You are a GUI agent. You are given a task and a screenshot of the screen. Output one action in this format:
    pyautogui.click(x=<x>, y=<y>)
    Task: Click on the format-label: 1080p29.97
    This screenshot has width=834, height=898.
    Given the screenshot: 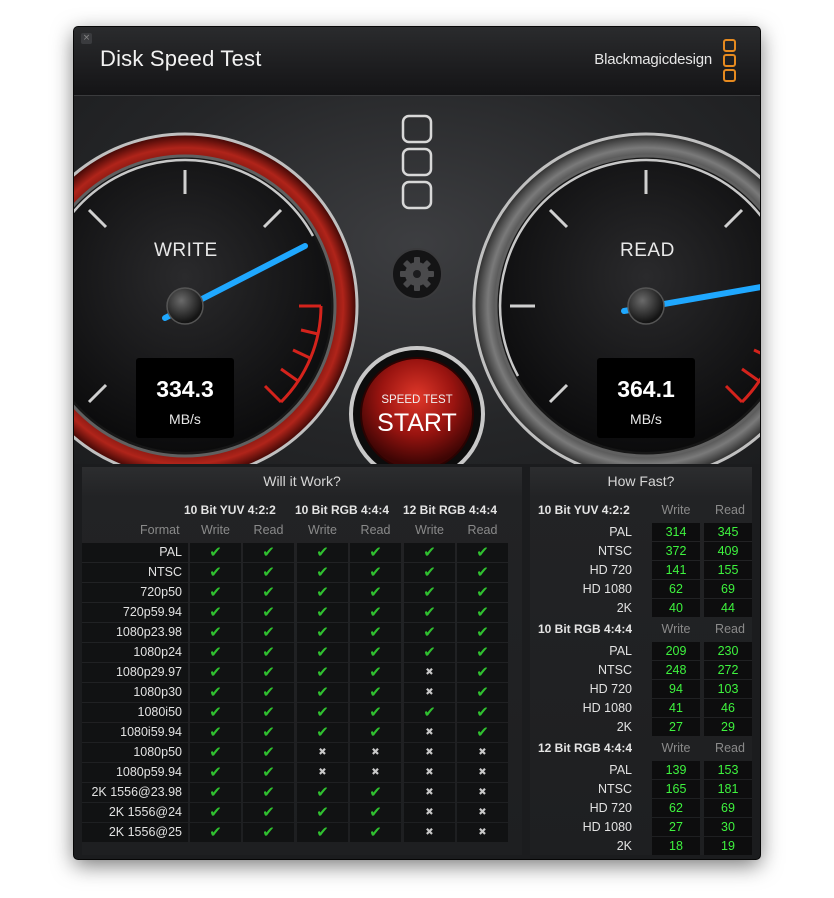 What is the action you would take?
    pyautogui.click(x=148, y=672)
    